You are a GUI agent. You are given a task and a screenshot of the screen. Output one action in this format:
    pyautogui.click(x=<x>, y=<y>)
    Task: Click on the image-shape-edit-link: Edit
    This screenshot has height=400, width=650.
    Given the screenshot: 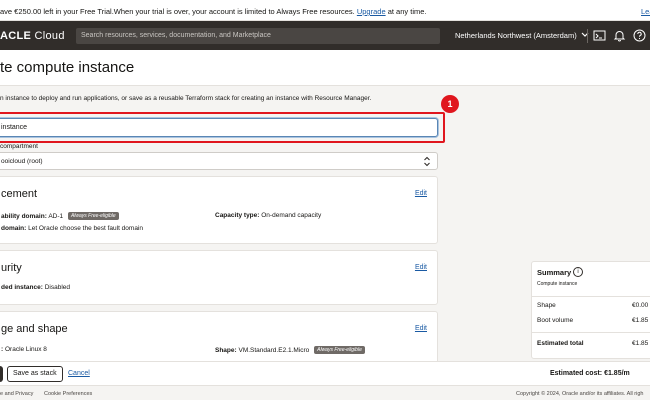 What is the action you would take?
    pyautogui.click(x=421, y=328)
    